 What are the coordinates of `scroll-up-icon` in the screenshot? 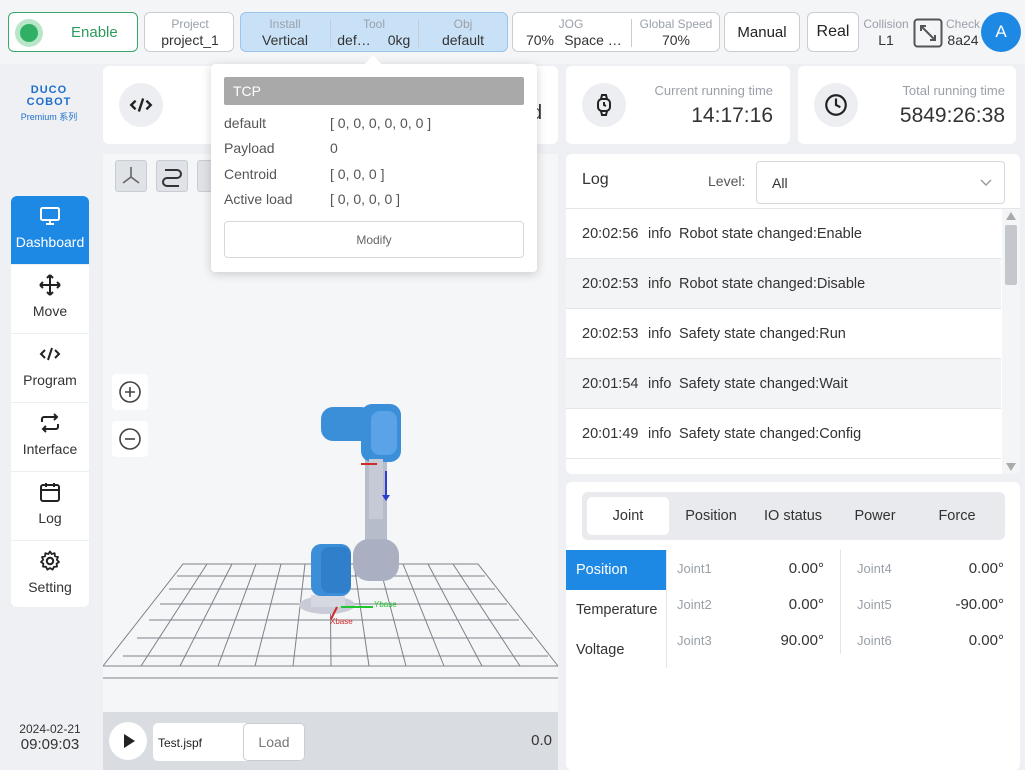 It's located at (1011, 216).